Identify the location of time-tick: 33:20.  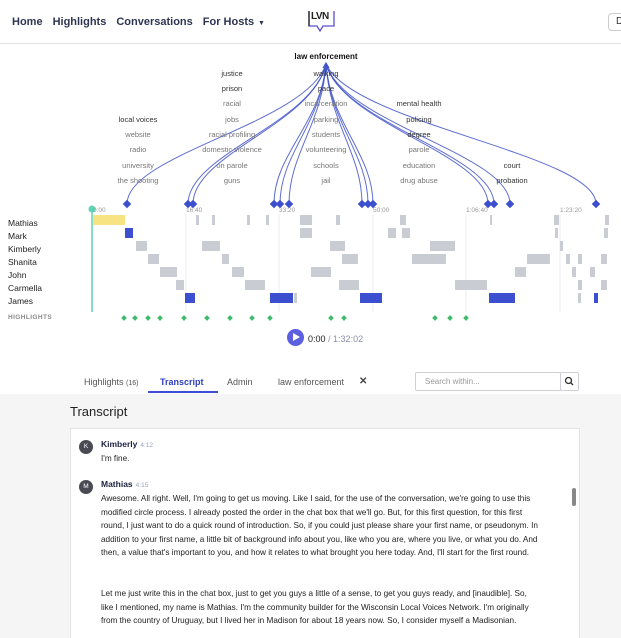
(287, 210).